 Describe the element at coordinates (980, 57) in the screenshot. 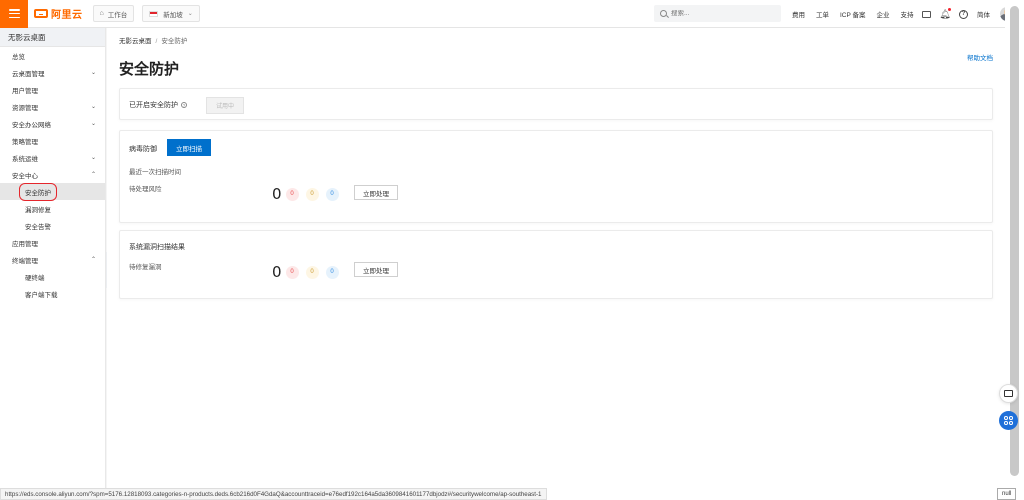

I see `help-doc-link: 帮助文档` at that location.